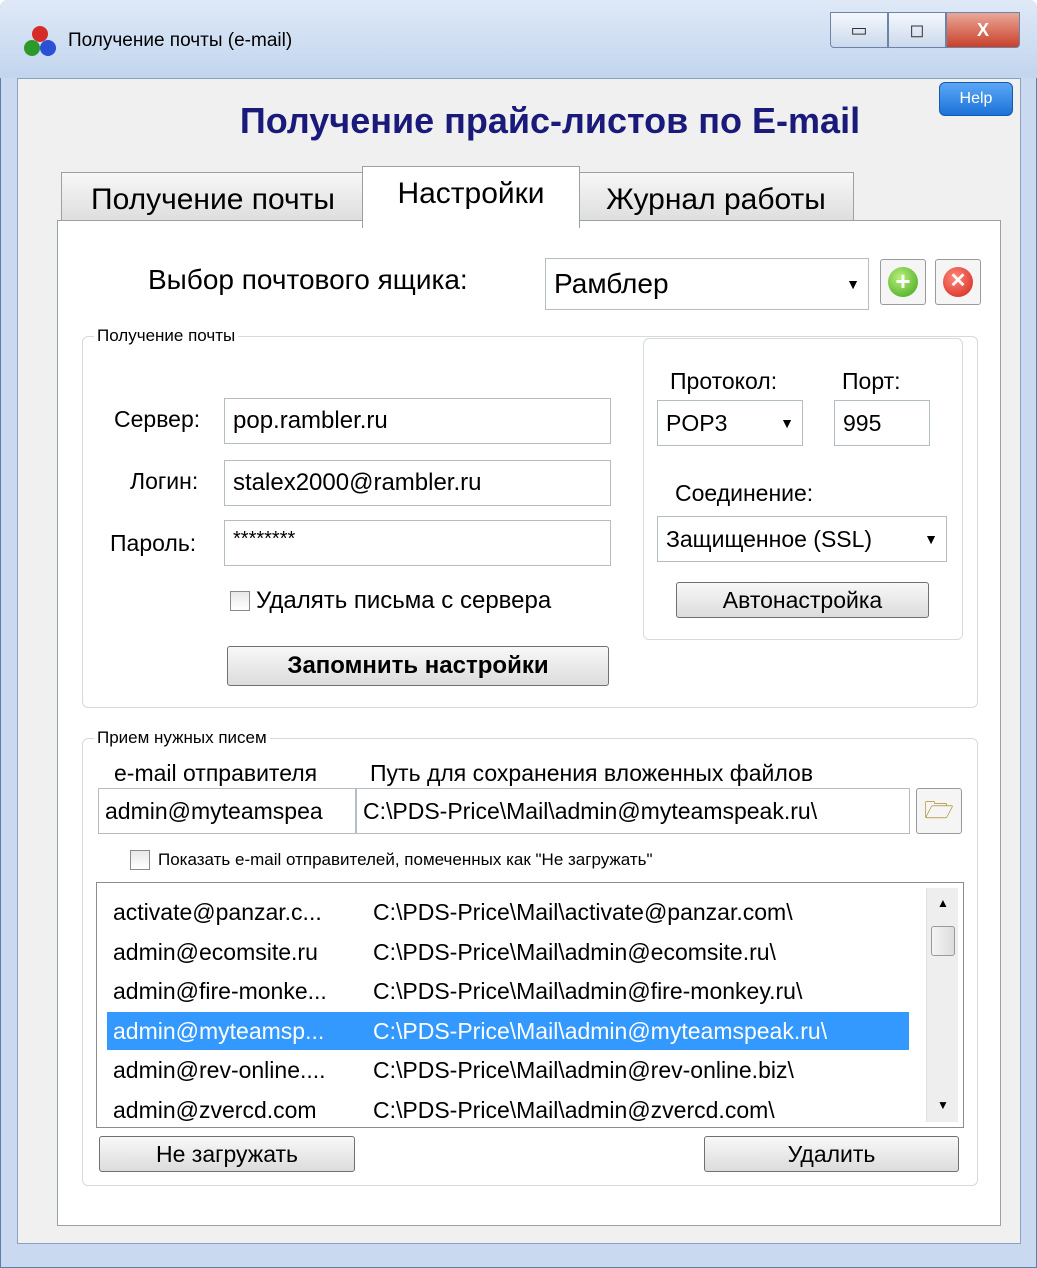  Describe the element at coordinates (215, 951) in the screenshot. I see `list-item-email: admin@ecomsite.ru` at that location.